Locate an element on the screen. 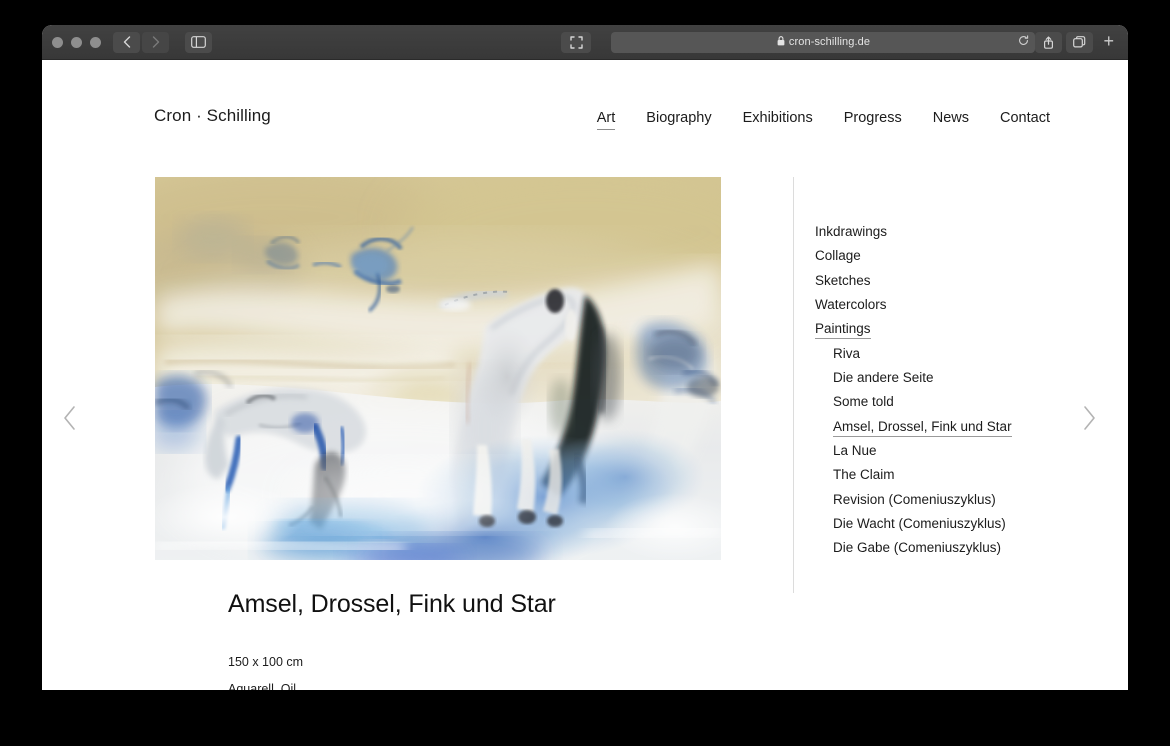 This screenshot has height=746, width=1170. minimize-window-button is located at coordinates (76, 42).